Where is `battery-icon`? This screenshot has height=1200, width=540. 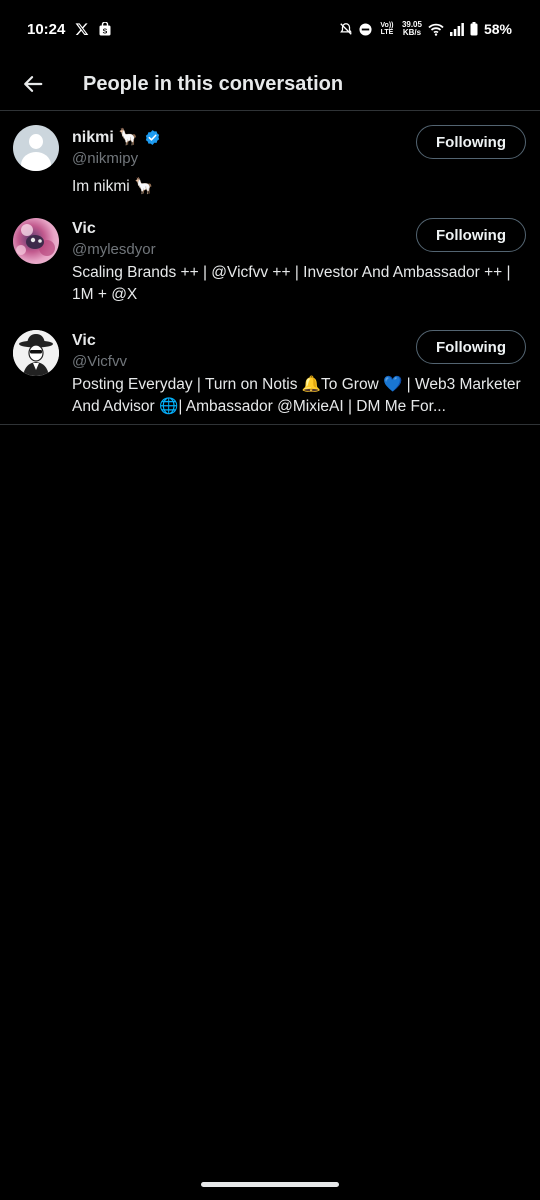 battery-icon is located at coordinates (474, 29).